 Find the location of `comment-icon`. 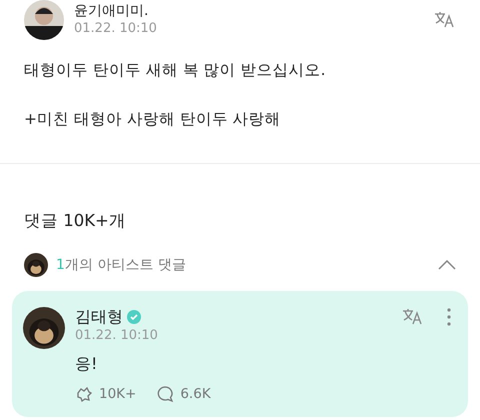

comment-icon is located at coordinates (165, 394).